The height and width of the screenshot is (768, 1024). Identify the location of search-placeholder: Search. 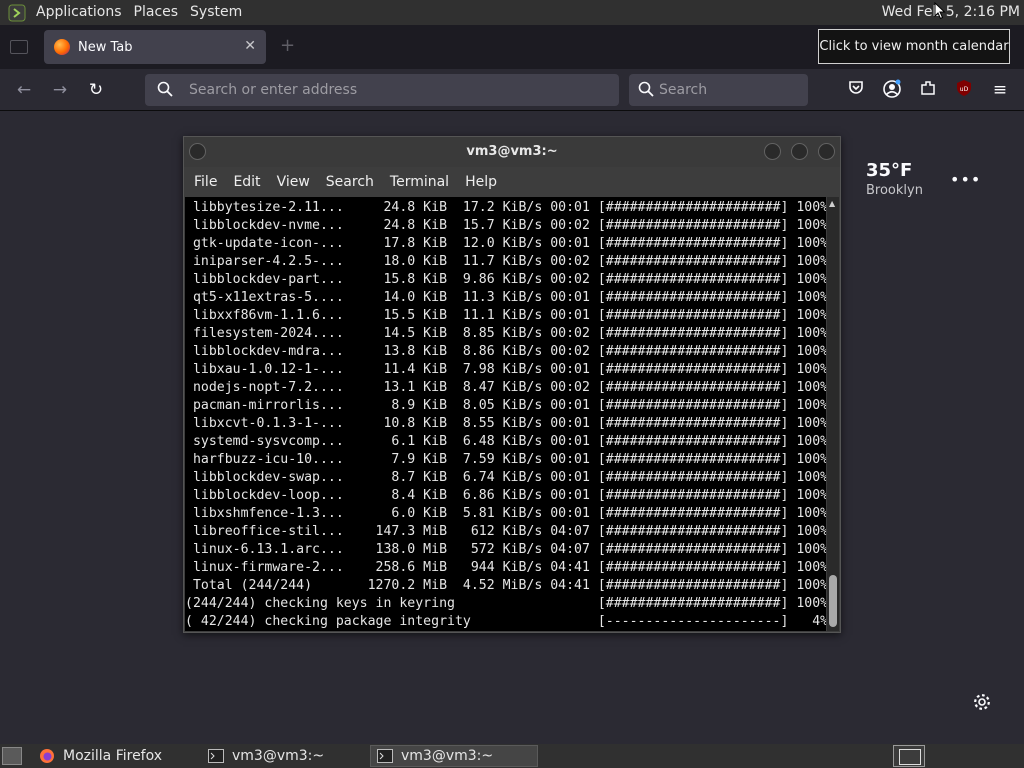
(683, 90).